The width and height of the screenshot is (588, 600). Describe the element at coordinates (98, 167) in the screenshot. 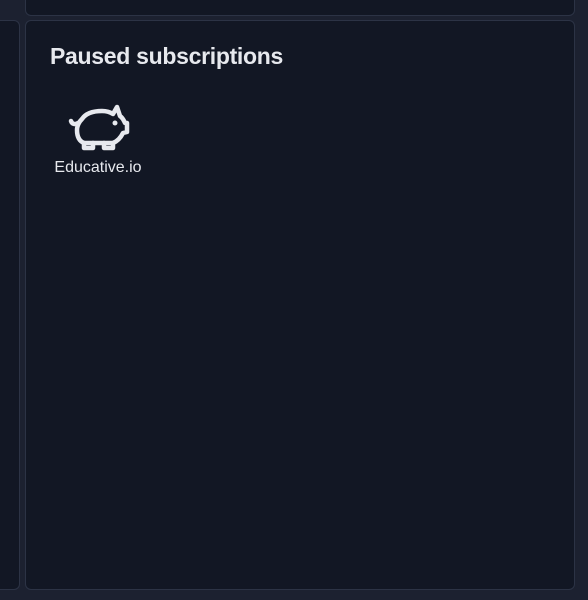

I see `subscription-label: Educative.io` at that location.